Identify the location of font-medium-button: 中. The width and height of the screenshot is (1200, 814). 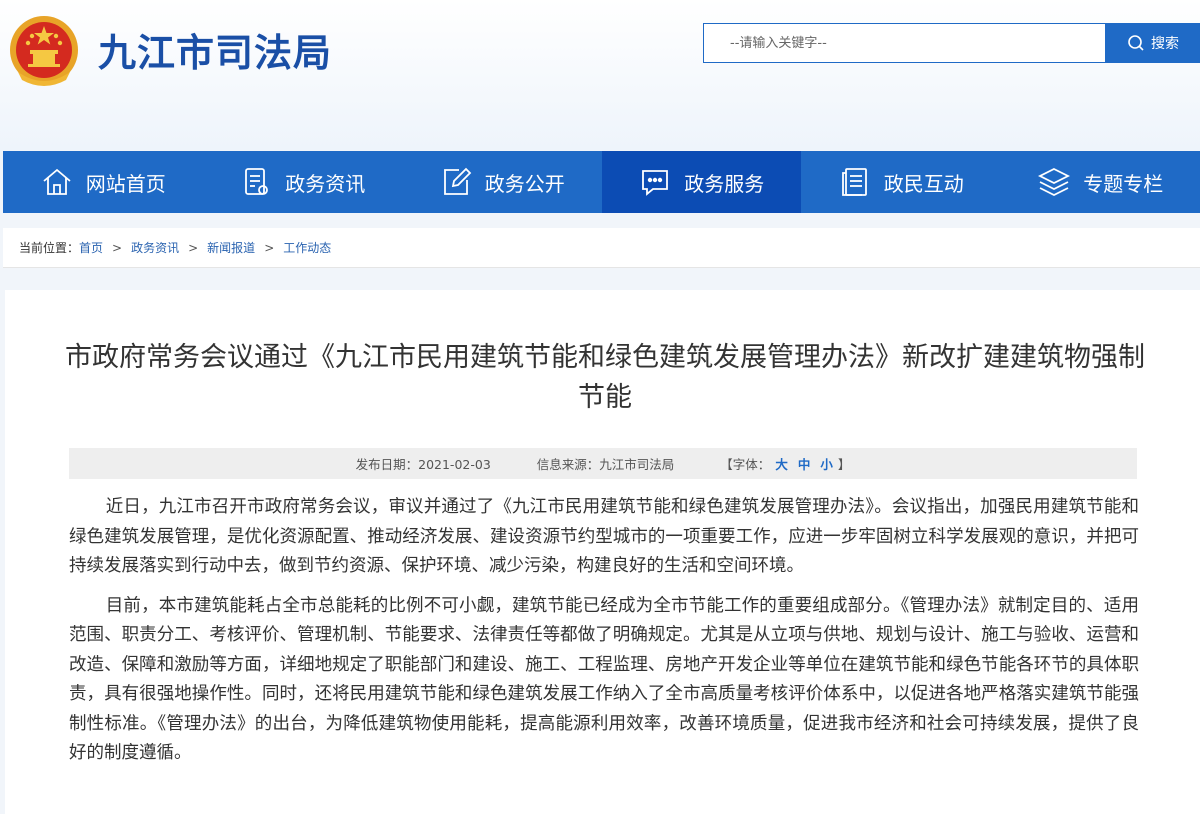
(804, 464).